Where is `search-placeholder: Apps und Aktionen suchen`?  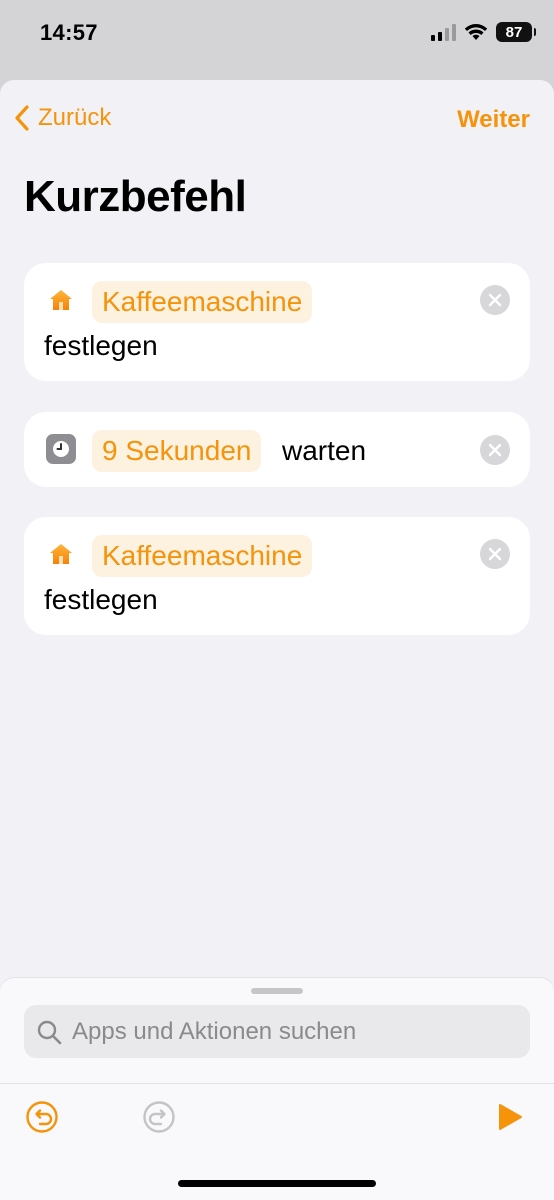 search-placeholder: Apps und Aktionen suchen is located at coordinates (214, 1031).